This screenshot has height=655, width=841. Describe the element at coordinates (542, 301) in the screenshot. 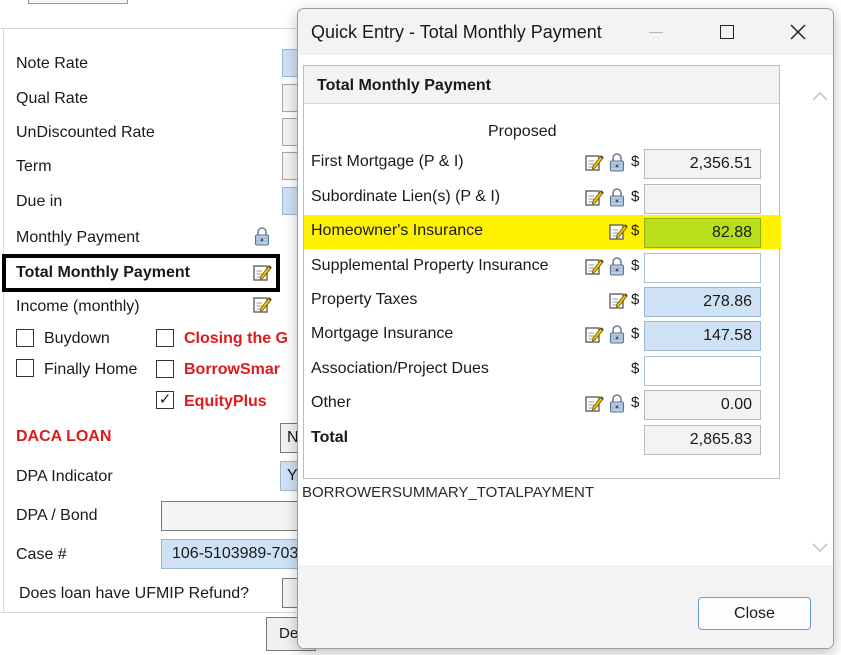

I see `property-taxes-row: Property Taxes $ 278.86` at that location.